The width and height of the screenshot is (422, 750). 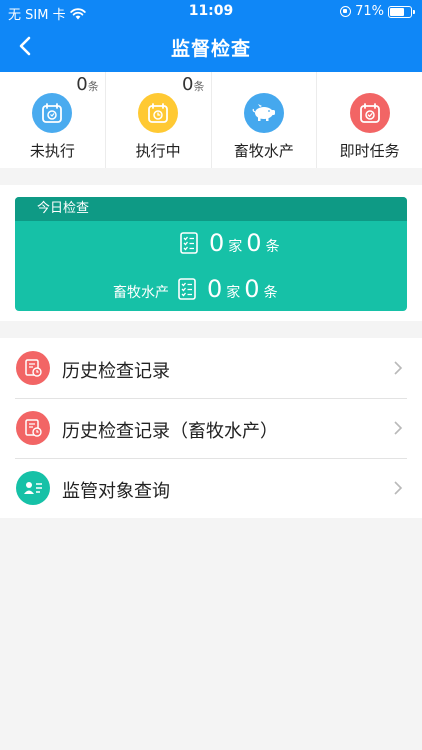 What do you see at coordinates (217, 243) in the screenshot?
I see `today-homes: 0` at bounding box center [217, 243].